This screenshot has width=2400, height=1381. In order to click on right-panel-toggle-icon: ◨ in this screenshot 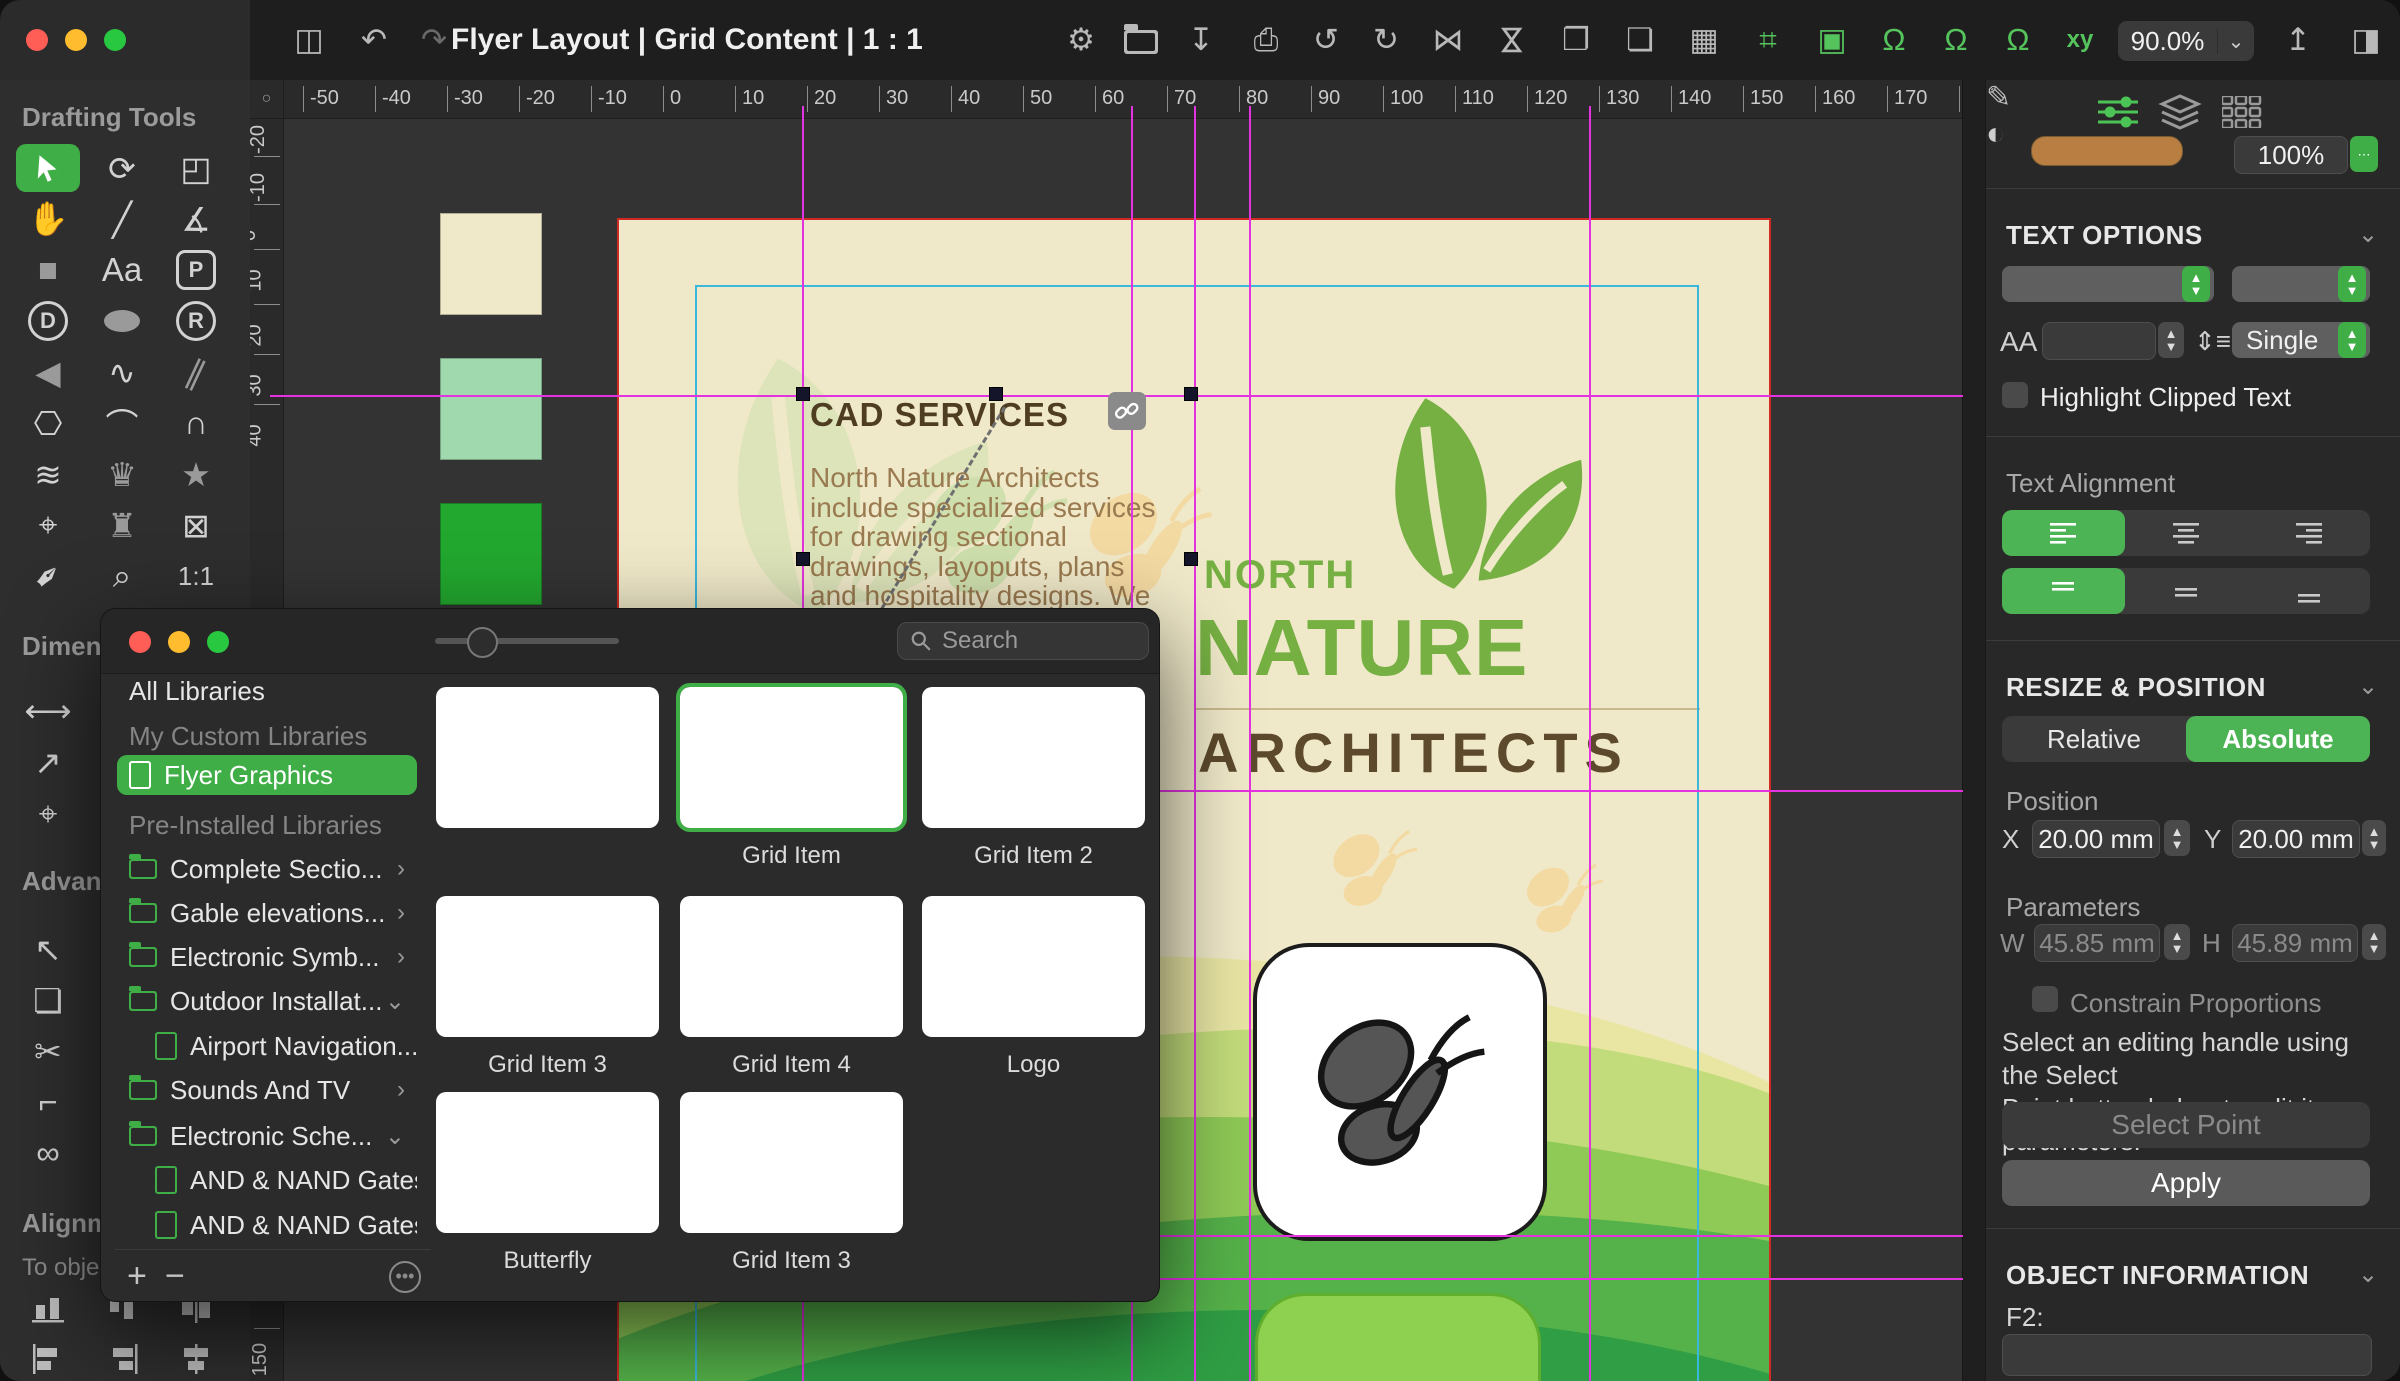, I will do `click(2366, 40)`.